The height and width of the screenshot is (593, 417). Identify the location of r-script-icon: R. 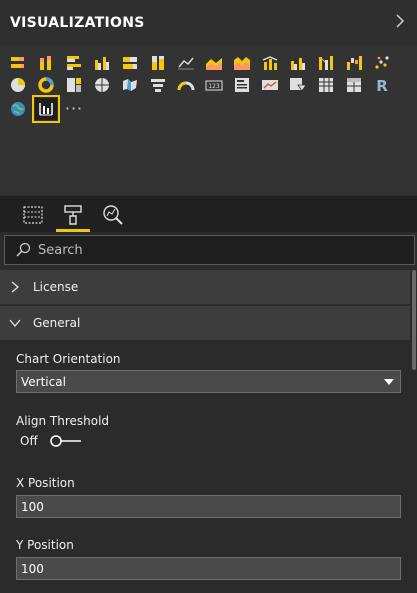
(382, 85).